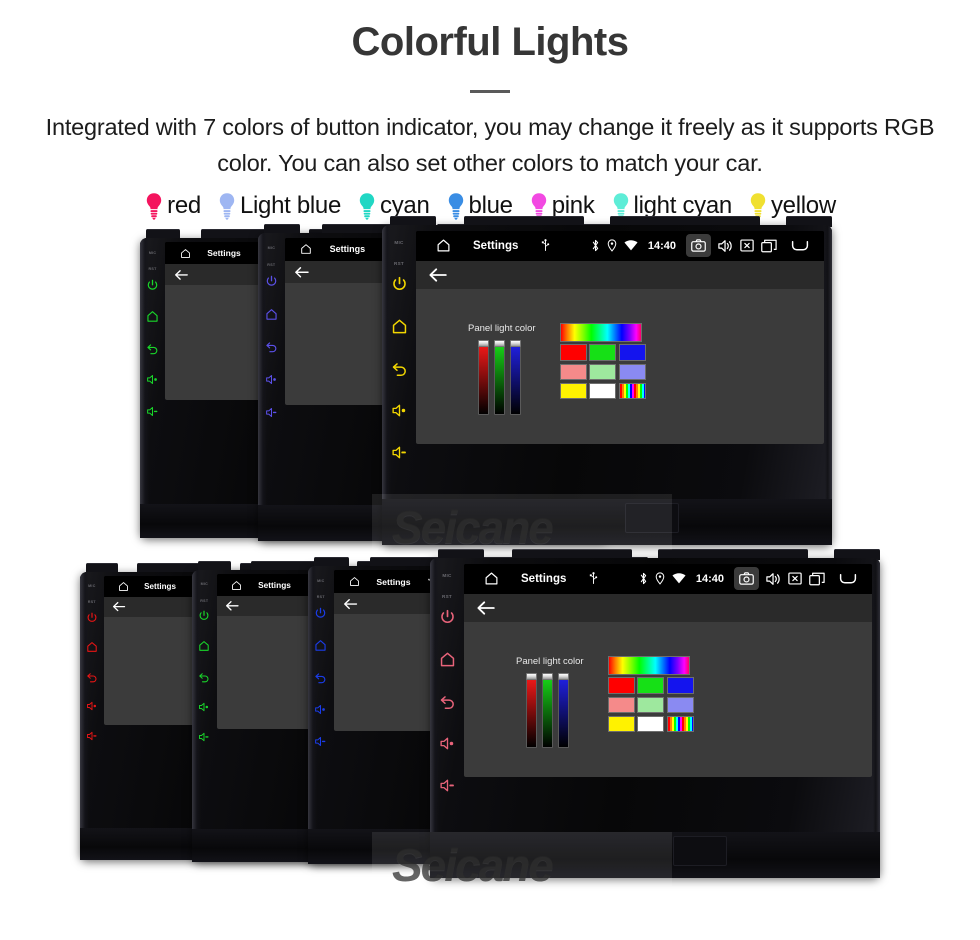 The width and height of the screenshot is (980, 940). Describe the element at coordinates (600, 332) in the screenshot. I see `hue-gradient-bar` at that location.